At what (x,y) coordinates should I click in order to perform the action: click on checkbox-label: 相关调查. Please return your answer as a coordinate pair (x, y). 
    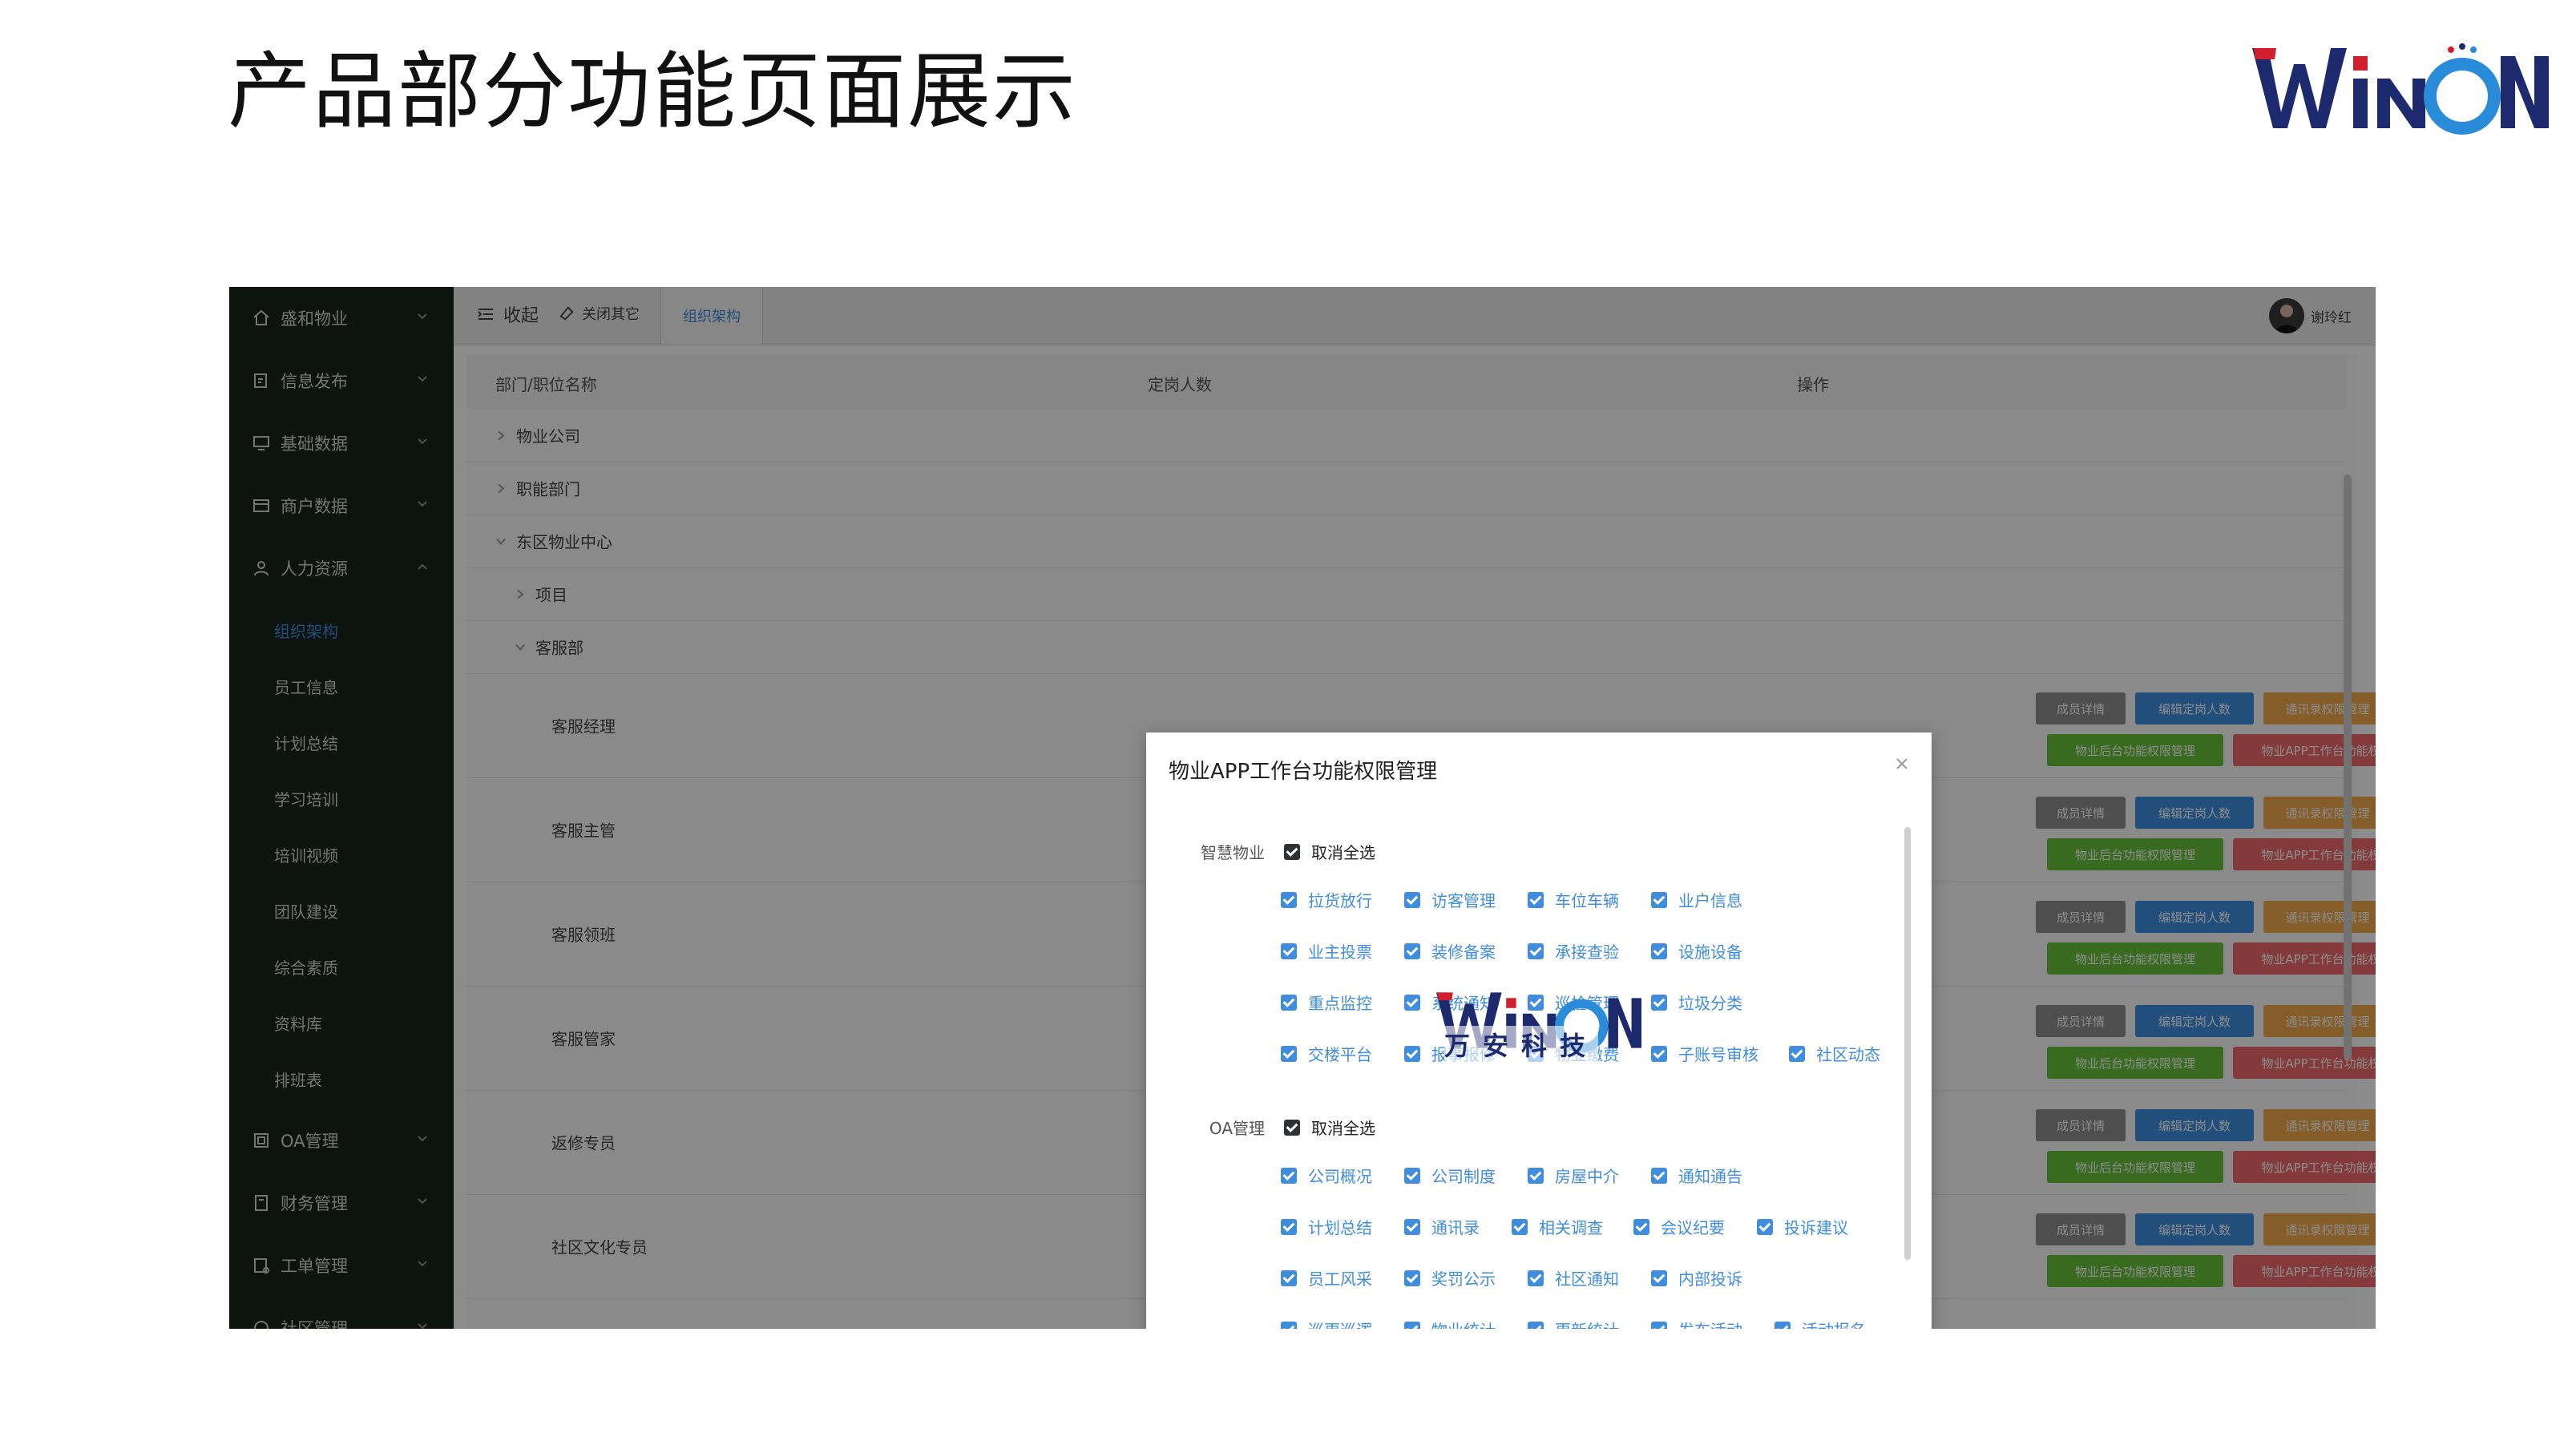
    Looking at the image, I should click on (1571, 1228).